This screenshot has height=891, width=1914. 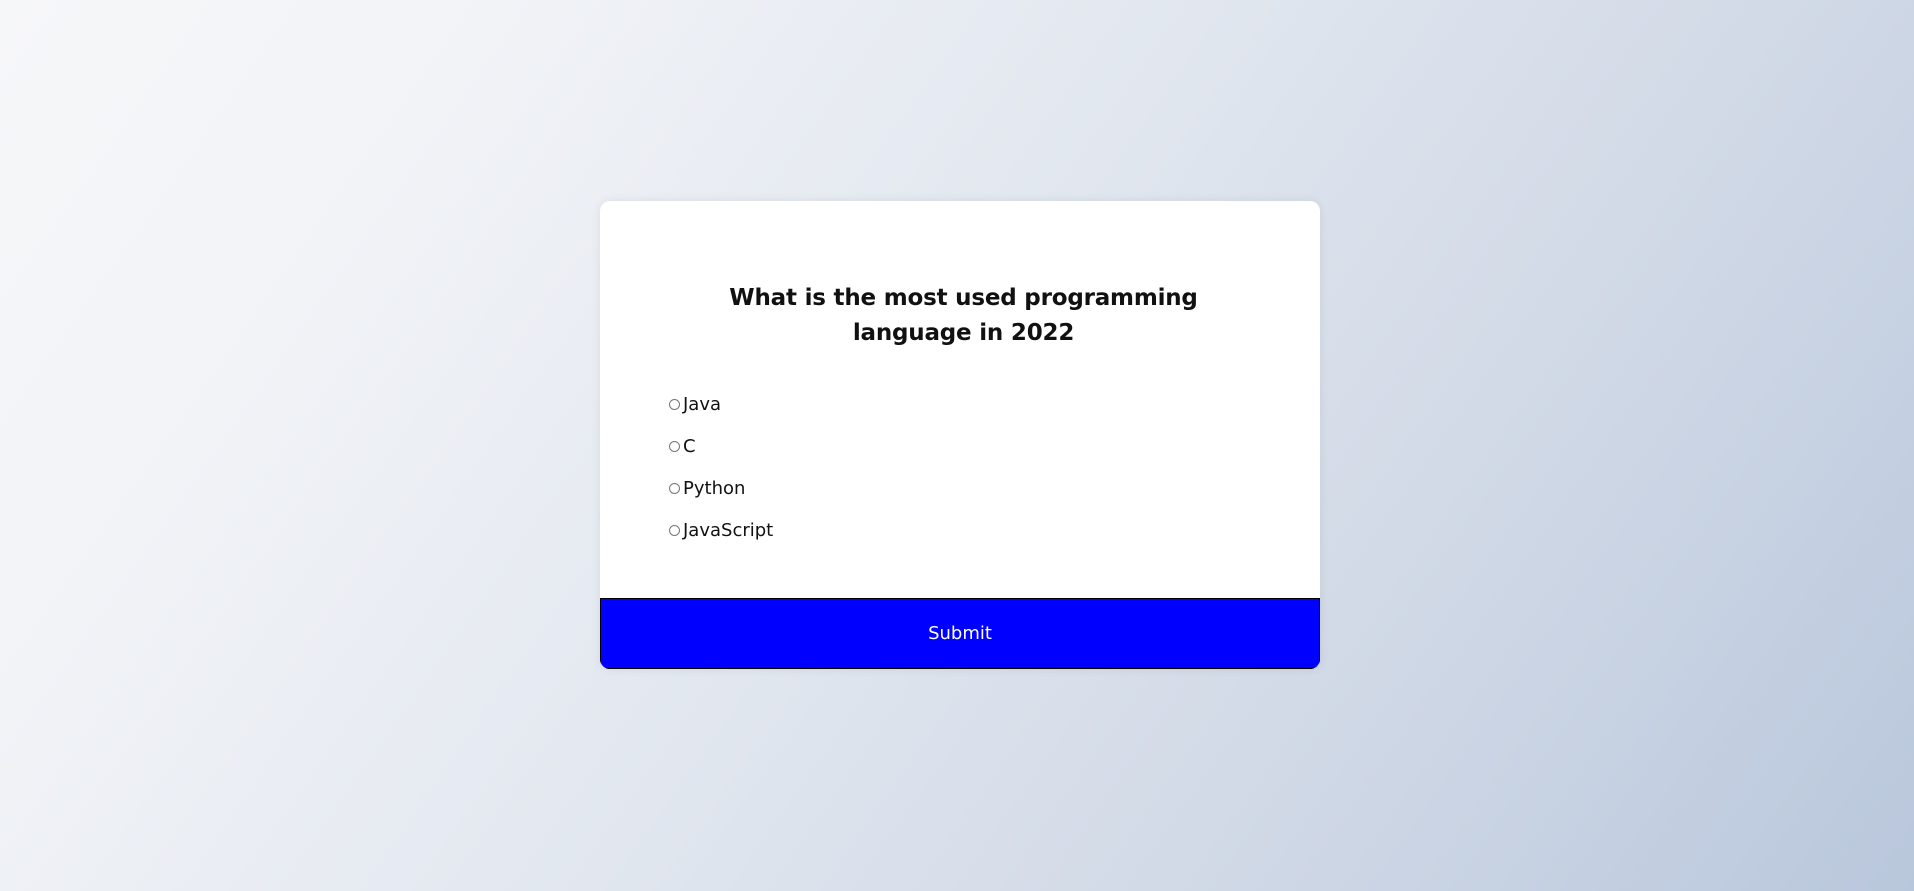 What do you see at coordinates (963, 530) in the screenshot?
I see `answer-option-javascript: JavaScript` at bounding box center [963, 530].